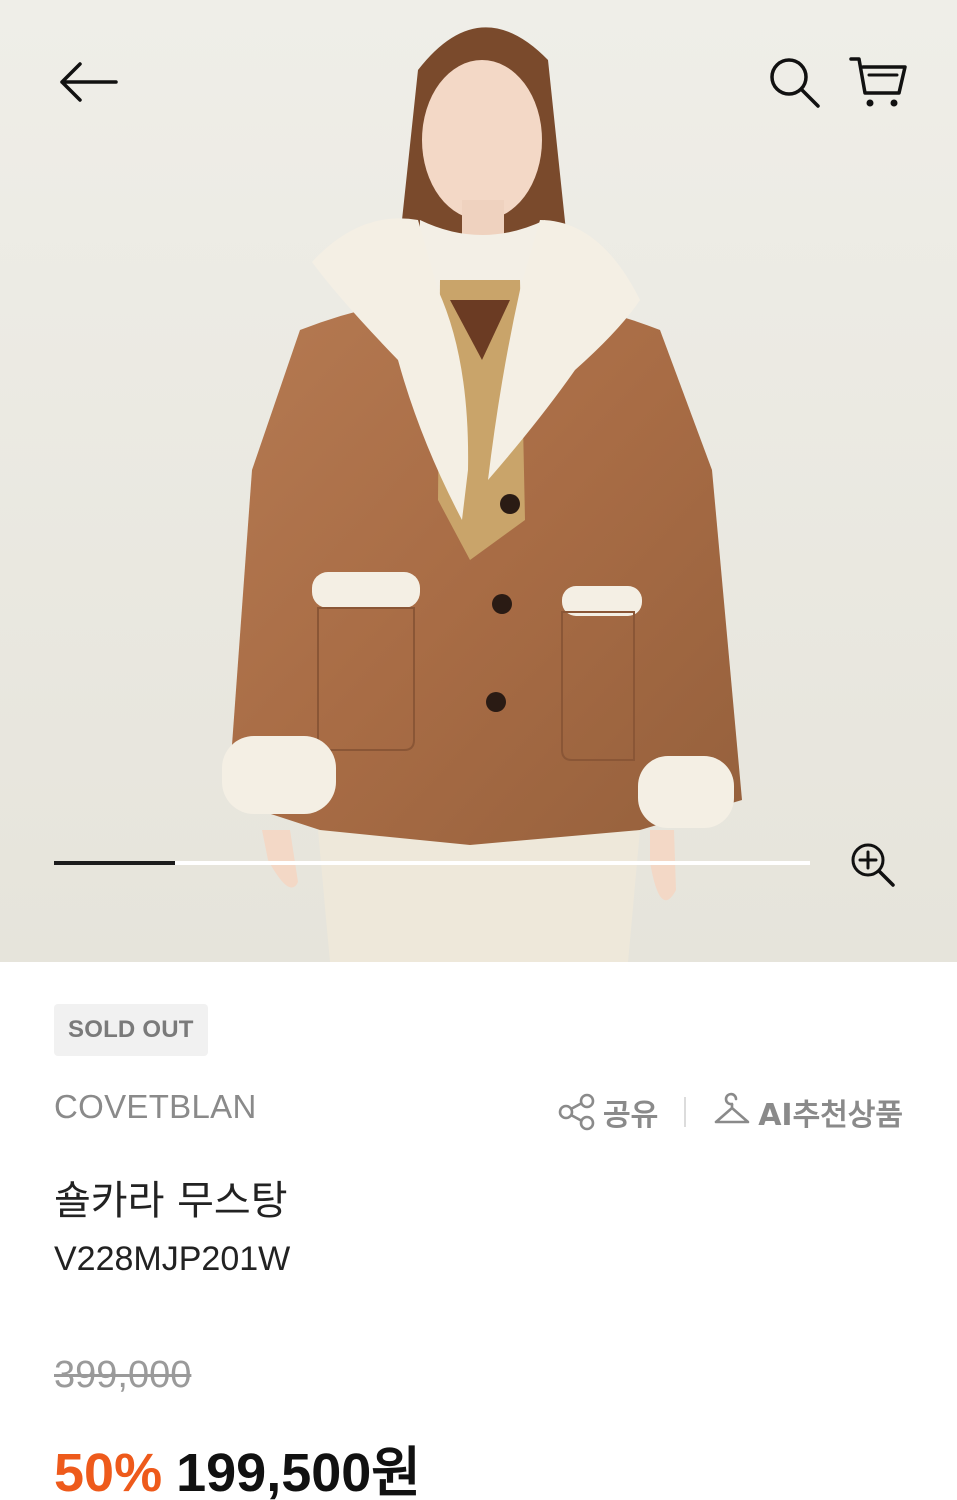 The width and height of the screenshot is (957, 1500). What do you see at coordinates (131, 1030) in the screenshot?
I see `sold-out-badge: SOLD OUT` at bounding box center [131, 1030].